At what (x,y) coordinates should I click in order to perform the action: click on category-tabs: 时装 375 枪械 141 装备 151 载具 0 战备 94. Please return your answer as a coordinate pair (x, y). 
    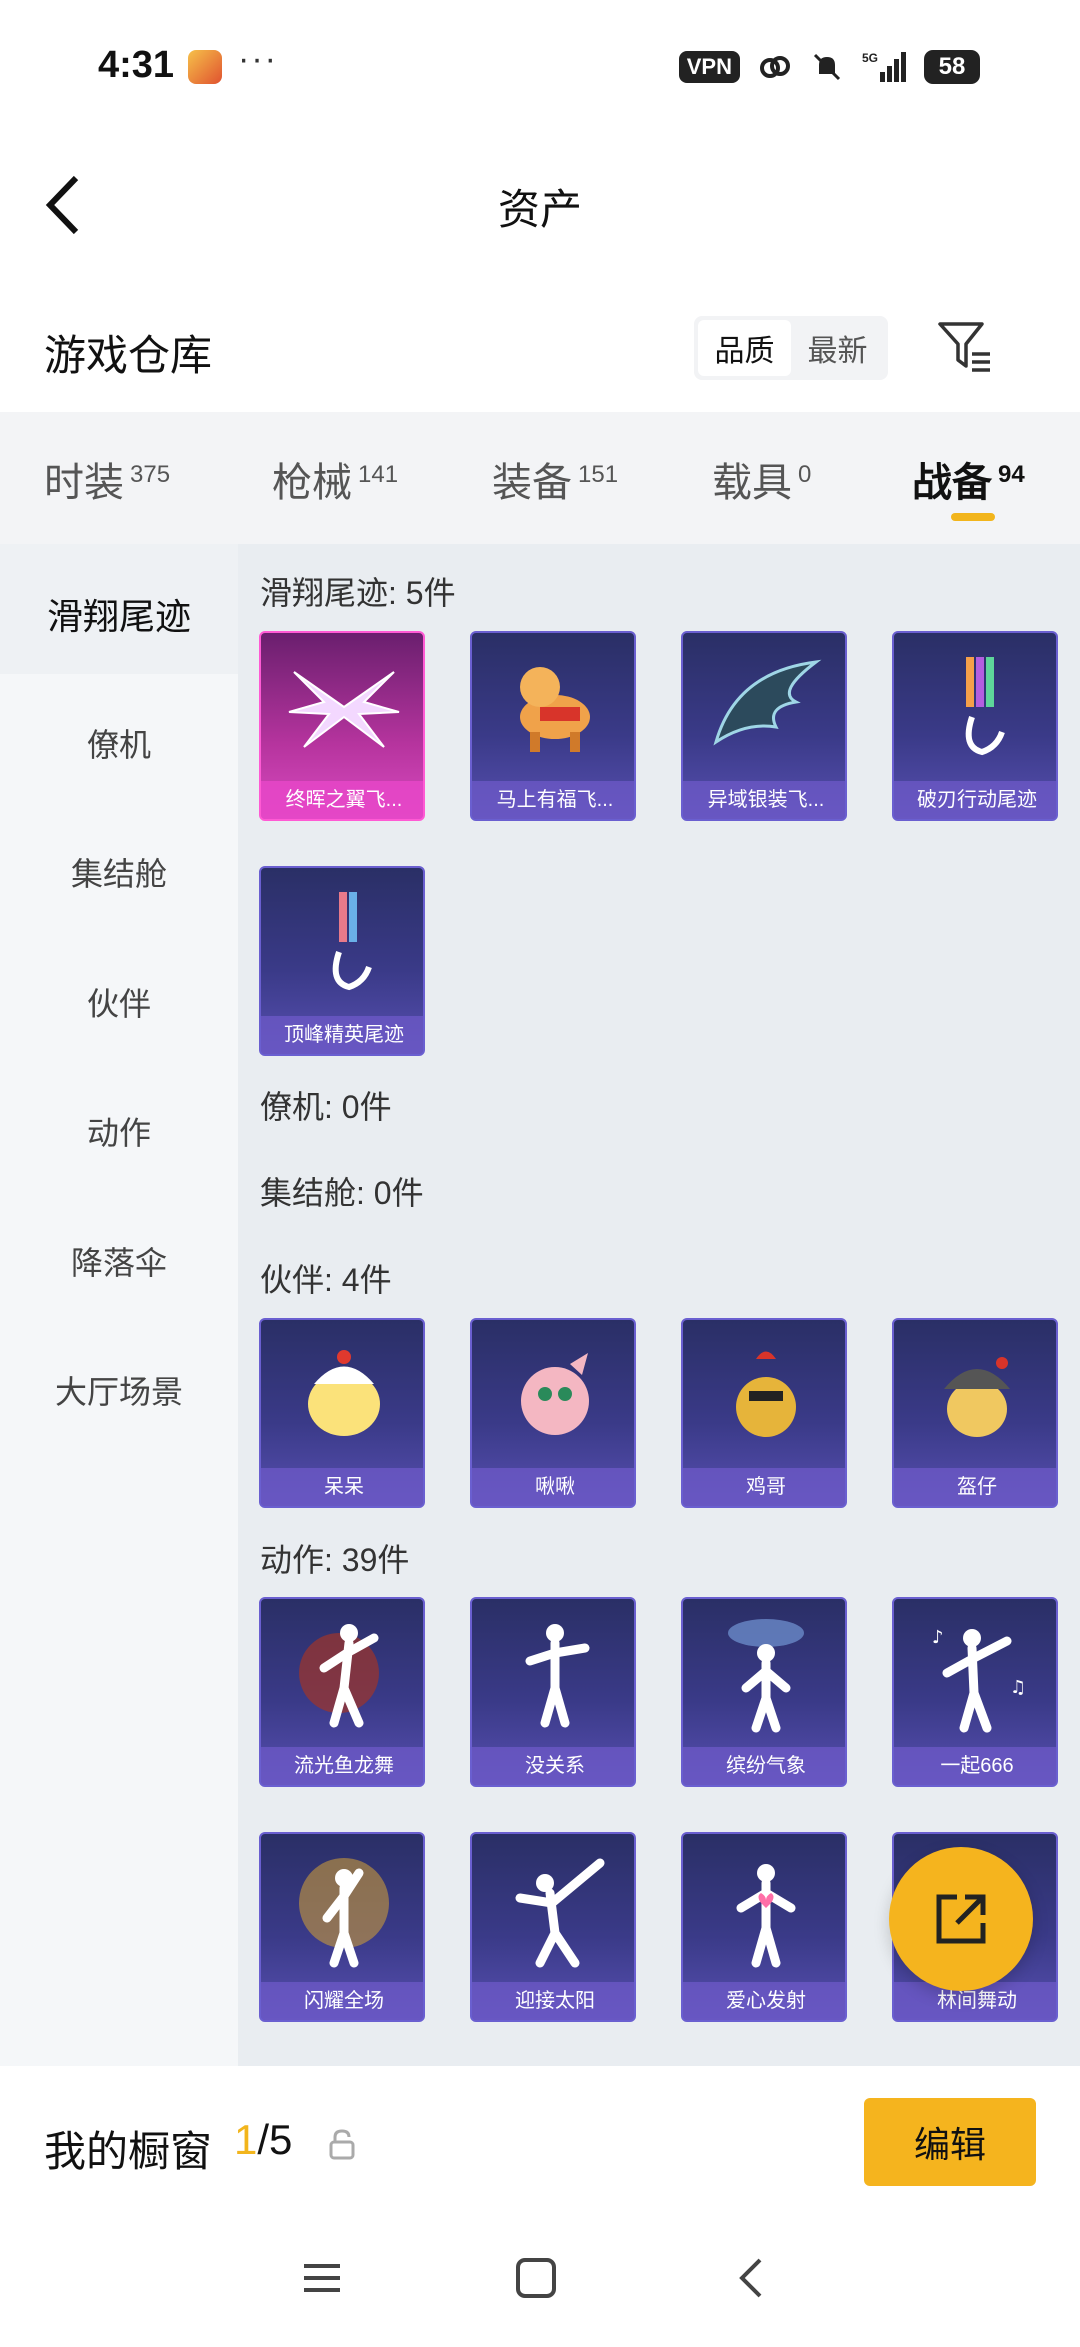
    Looking at the image, I should click on (540, 478).